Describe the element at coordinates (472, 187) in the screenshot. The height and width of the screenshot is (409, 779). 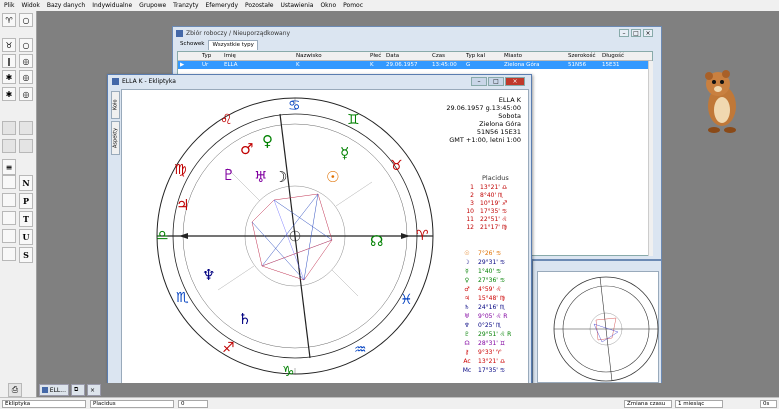
I see `house-number: 1` at that location.